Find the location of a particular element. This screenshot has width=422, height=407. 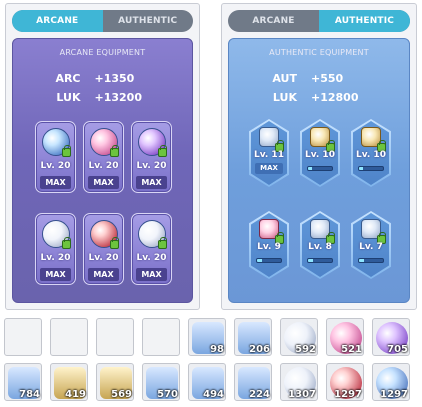

luk-stat: LUK +13200 is located at coordinates (102, 97).